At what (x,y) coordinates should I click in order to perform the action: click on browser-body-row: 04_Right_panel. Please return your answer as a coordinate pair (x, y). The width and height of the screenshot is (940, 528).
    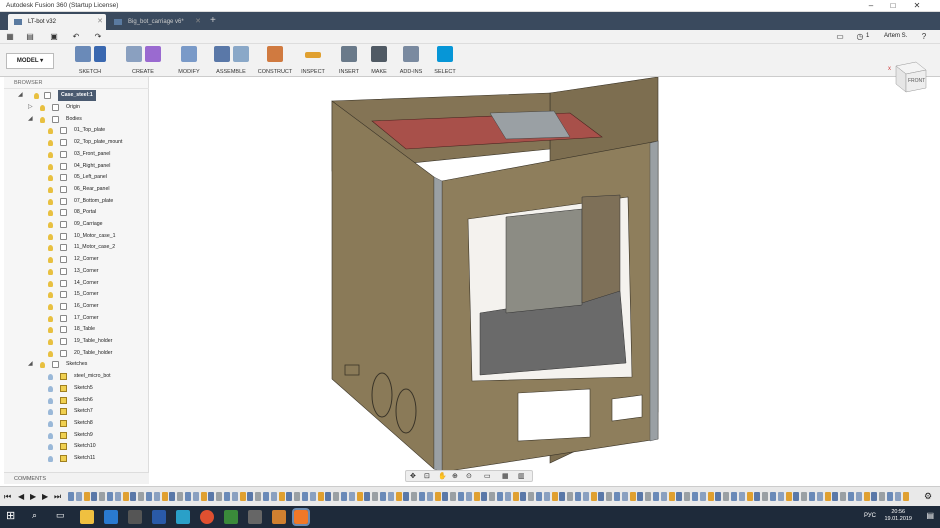
    Looking at the image, I should click on (76, 167).